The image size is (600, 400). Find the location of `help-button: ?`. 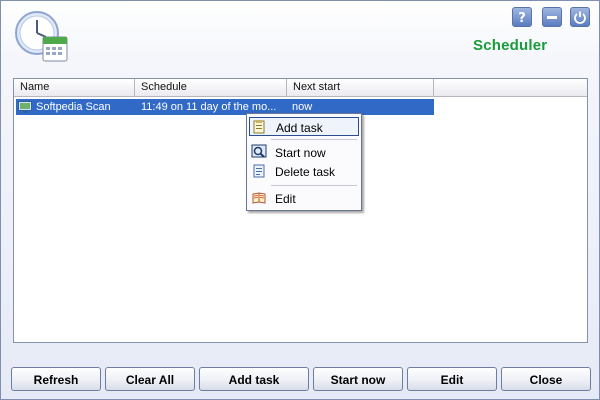

help-button: ? is located at coordinates (522, 17).